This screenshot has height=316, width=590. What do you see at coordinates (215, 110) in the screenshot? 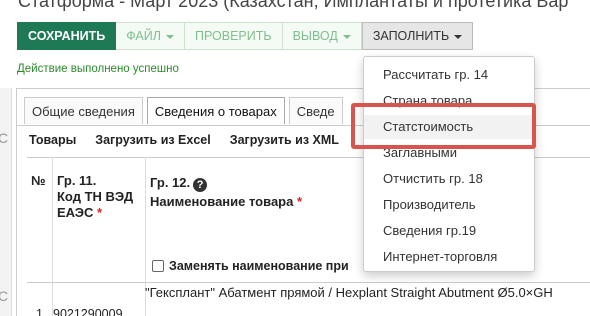
I see `tab-goods: Сведения о товарах` at bounding box center [215, 110].